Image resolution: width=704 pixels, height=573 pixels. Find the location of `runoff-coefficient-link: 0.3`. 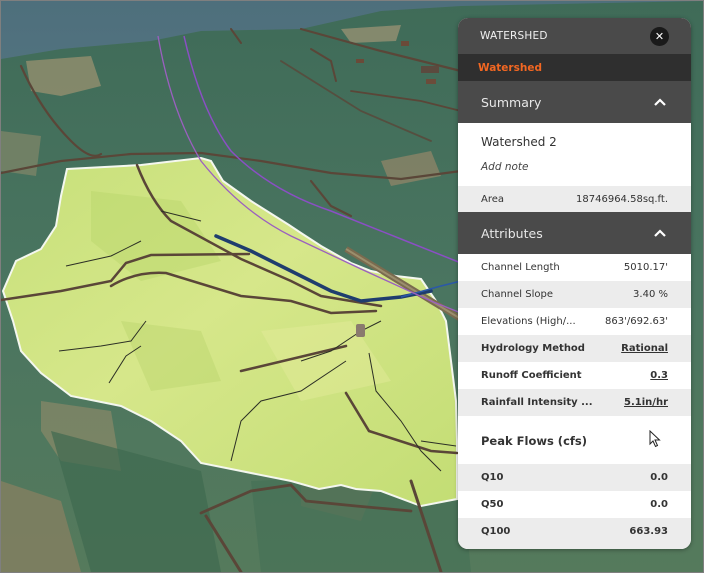

runoff-coefficient-link: 0.3 is located at coordinates (659, 375).